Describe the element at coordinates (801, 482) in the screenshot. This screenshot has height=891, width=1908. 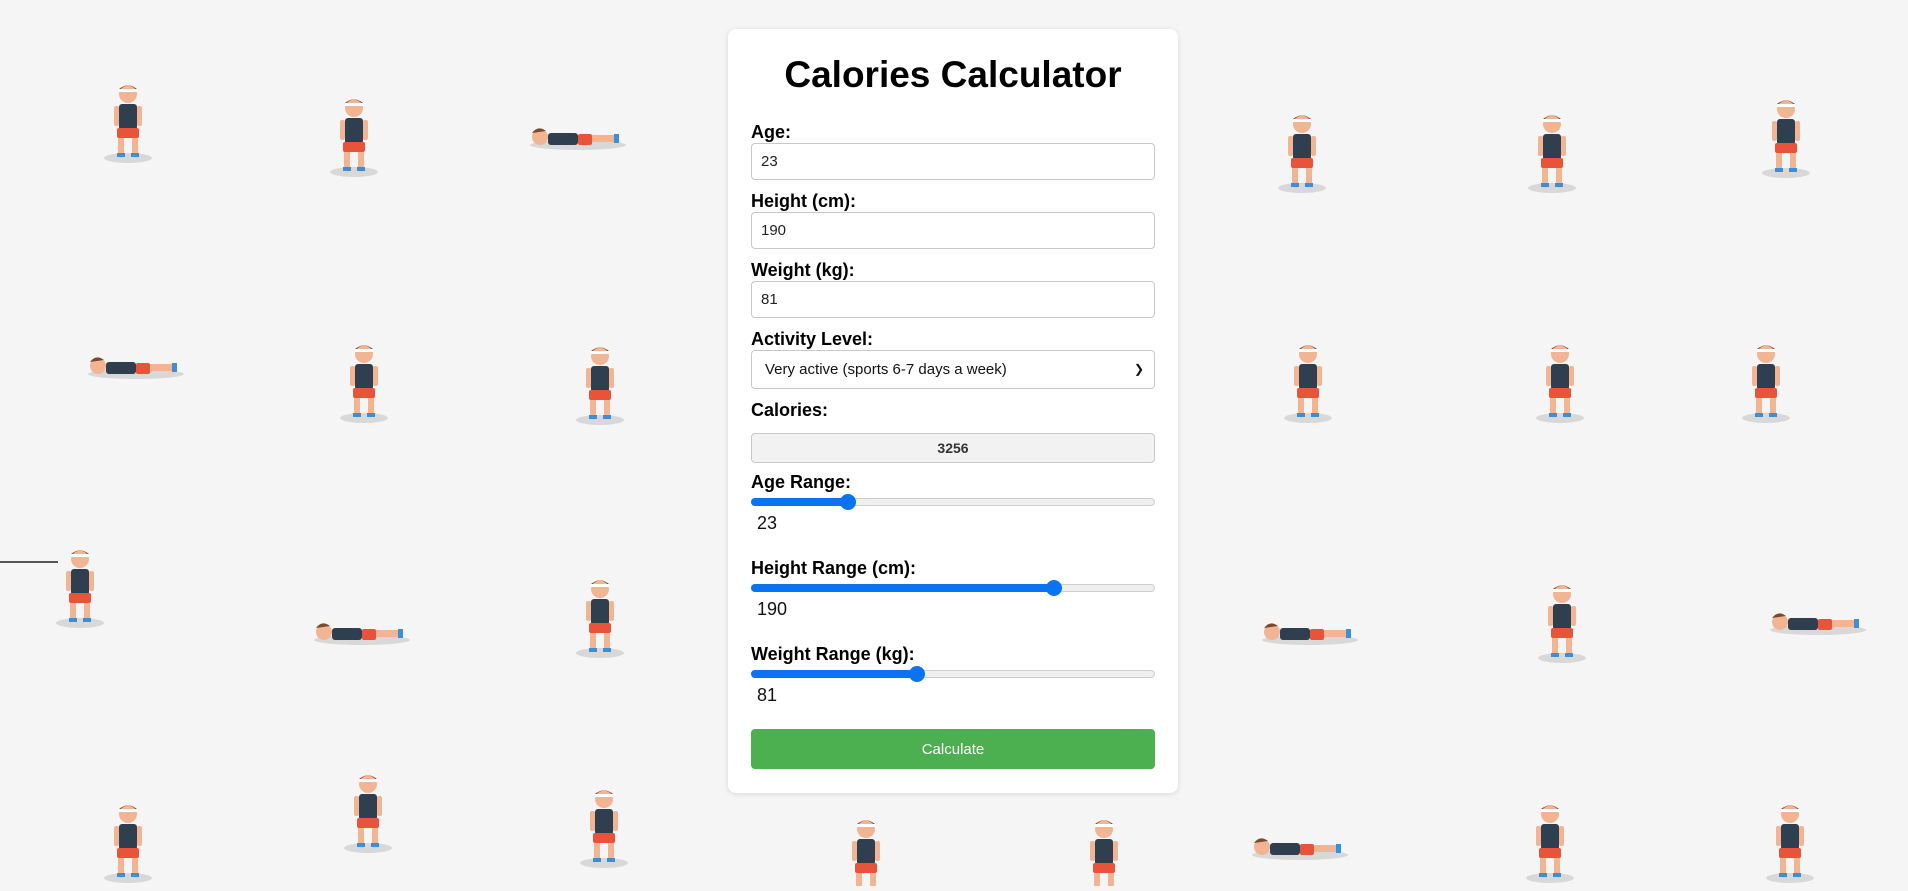
I see `age-range-label: Age Range:` at that location.